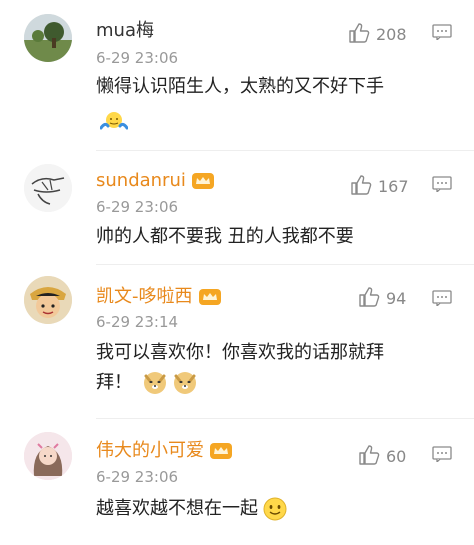  Describe the element at coordinates (114, 121) in the screenshot. I see `shrug-emoji-icon` at that location.